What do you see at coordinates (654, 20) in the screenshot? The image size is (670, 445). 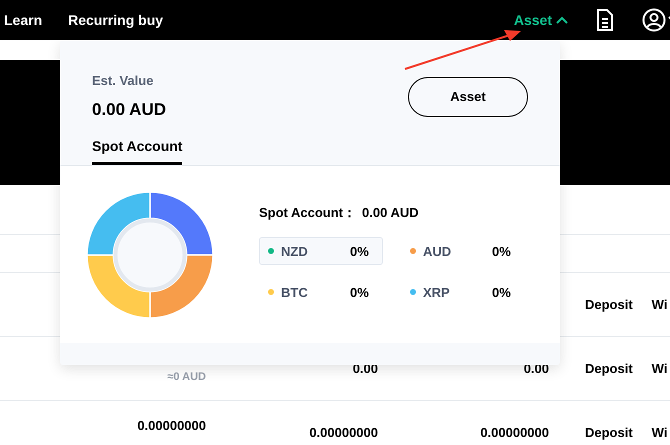 I see `user-icon` at bounding box center [654, 20].